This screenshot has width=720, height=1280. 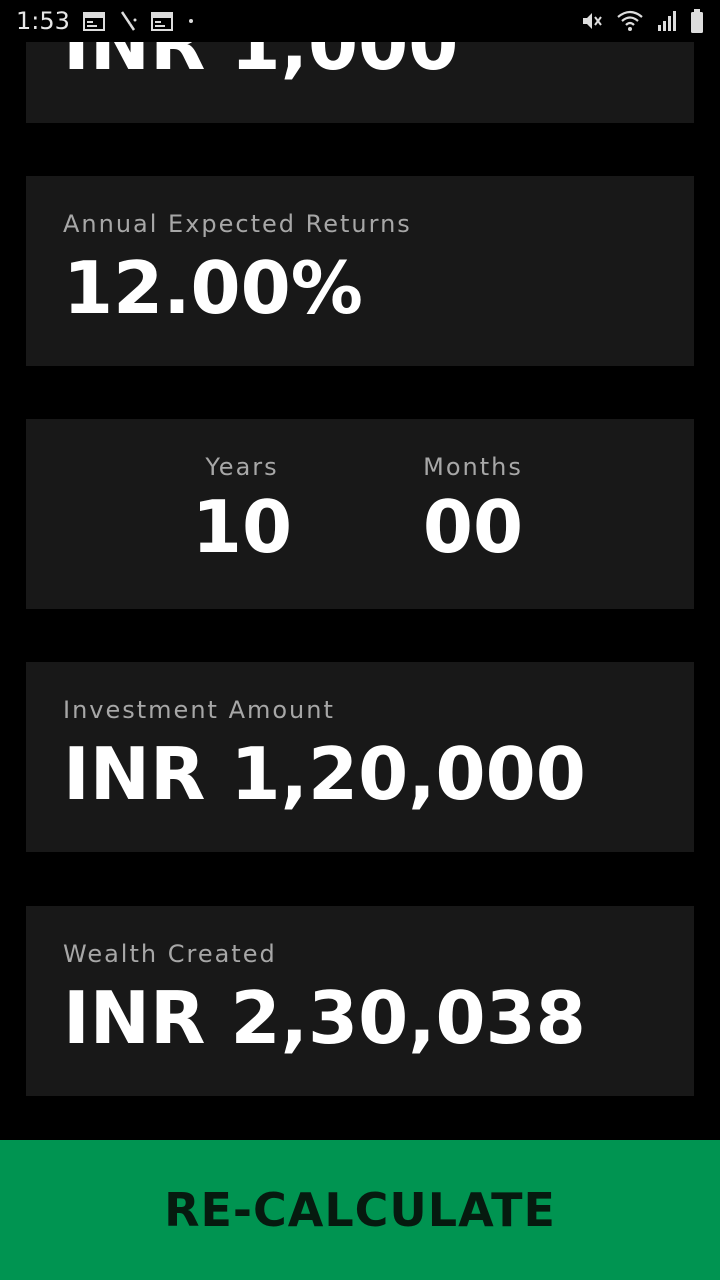 I want to click on recalculate-button: RE-CALCULATE, so click(x=360, y=1210).